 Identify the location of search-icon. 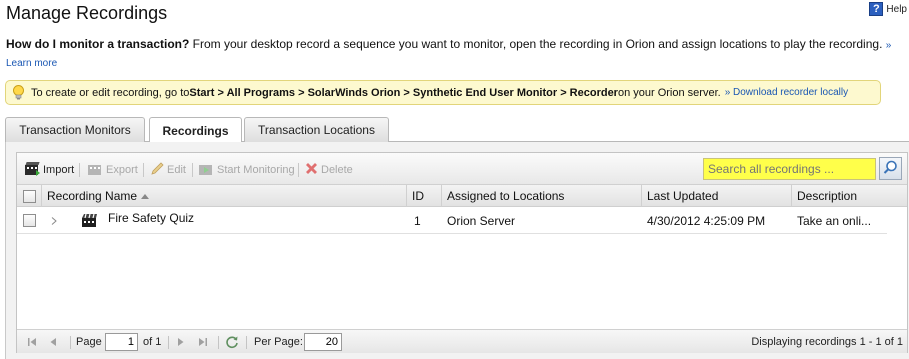
(890, 169).